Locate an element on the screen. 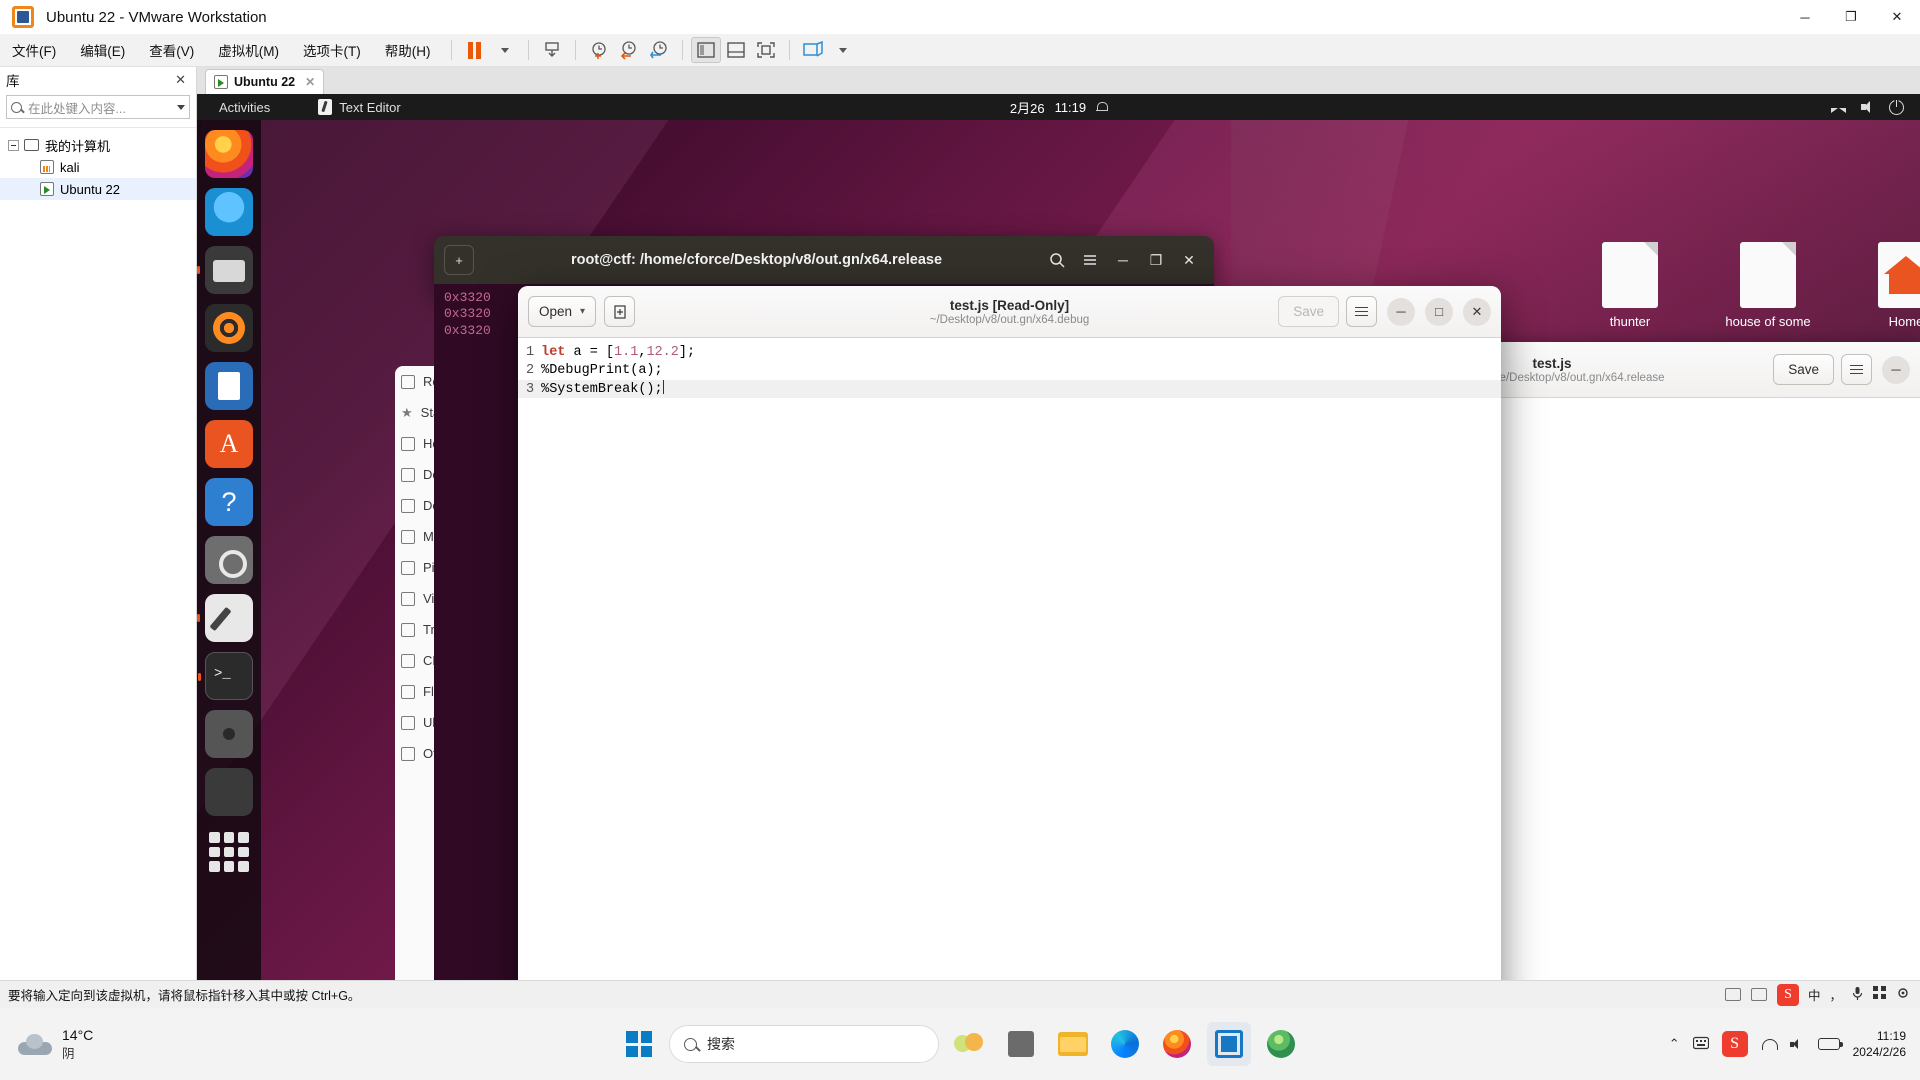 The image size is (1920, 1080). editor-minimize-button: ─ is located at coordinates (1401, 311).